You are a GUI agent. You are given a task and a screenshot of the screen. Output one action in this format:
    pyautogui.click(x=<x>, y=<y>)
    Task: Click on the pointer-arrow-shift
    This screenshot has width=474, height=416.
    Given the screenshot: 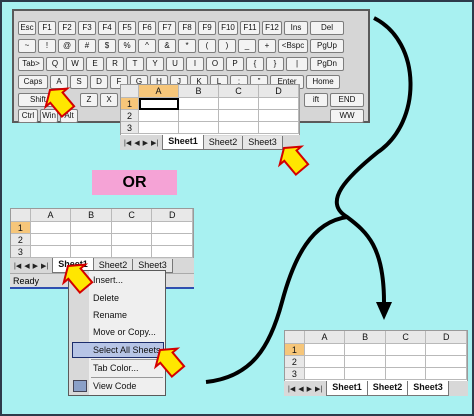 What is the action you would take?
    pyautogui.click(x=59, y=103)
    